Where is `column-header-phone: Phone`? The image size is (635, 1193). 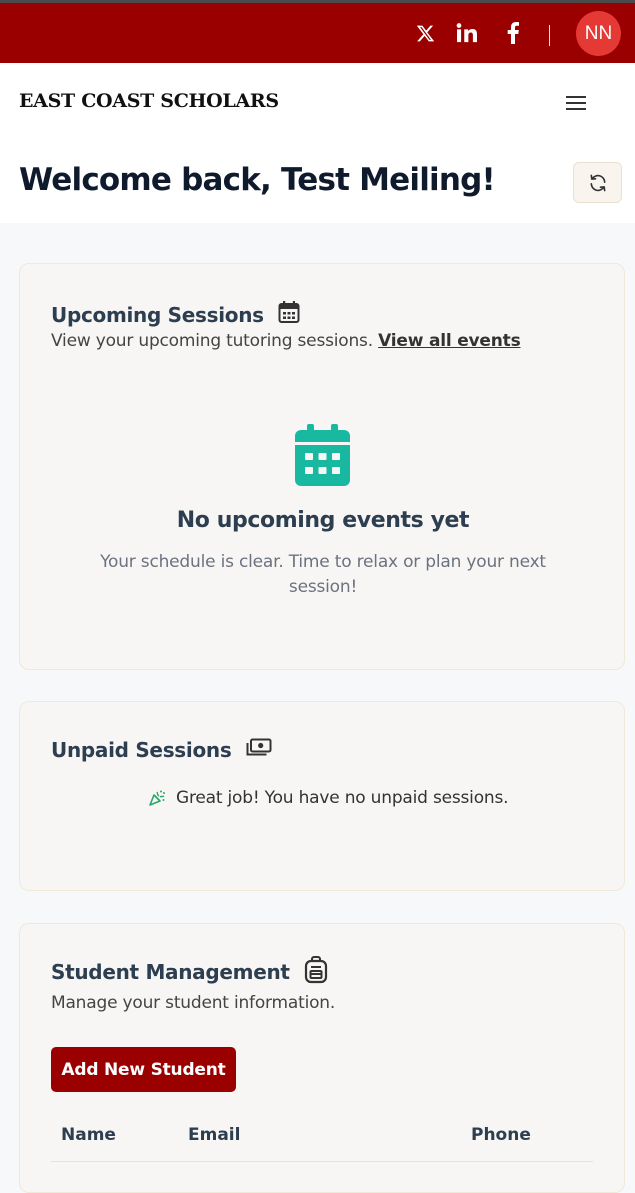 column-header-phone: Phone is located at coordinates (501, 1135).